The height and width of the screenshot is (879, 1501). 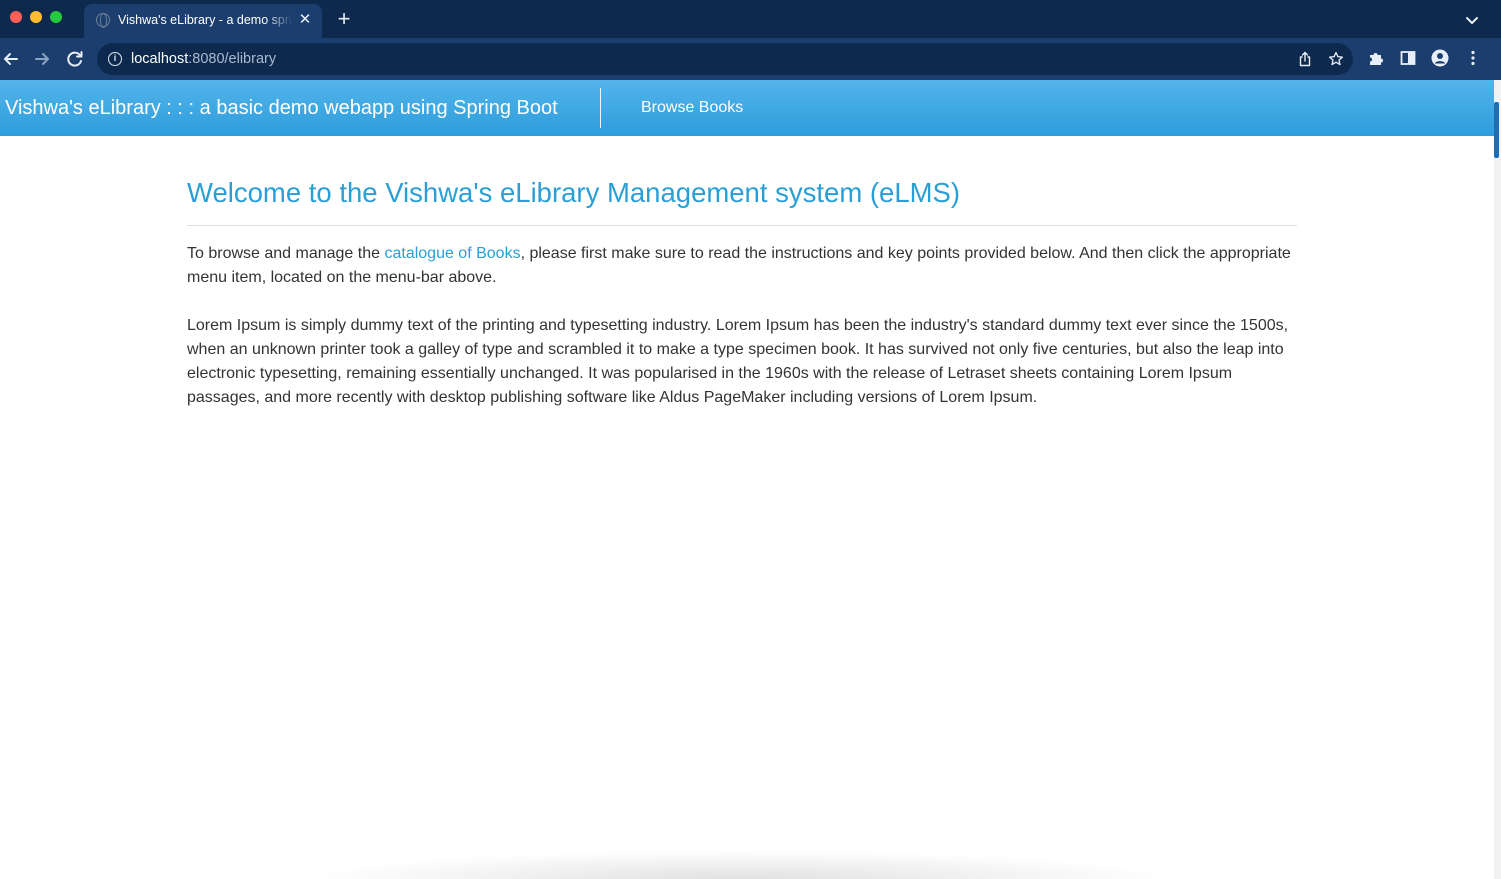 What do you see at coordinates (305, 20) in the screenshot?
I see `close-icon: ✕` at bounding box center [305, 20].